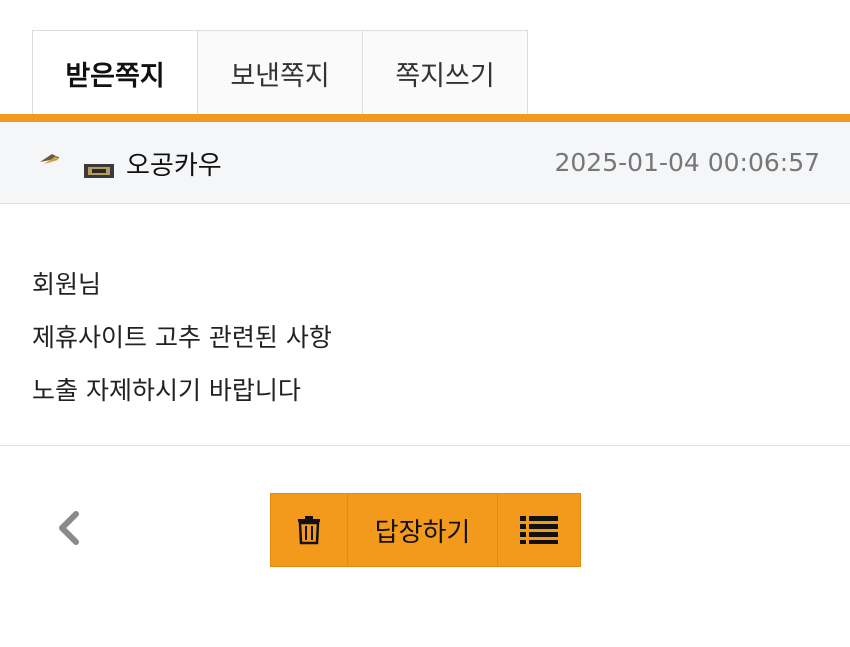 The height and width of the screenshot is (647, 850). What do you see at coordinates (166, 390) in the screenshot?
I see `message-line: 노출 자제하시기 바랍니다` at bounding box center [166, 390].